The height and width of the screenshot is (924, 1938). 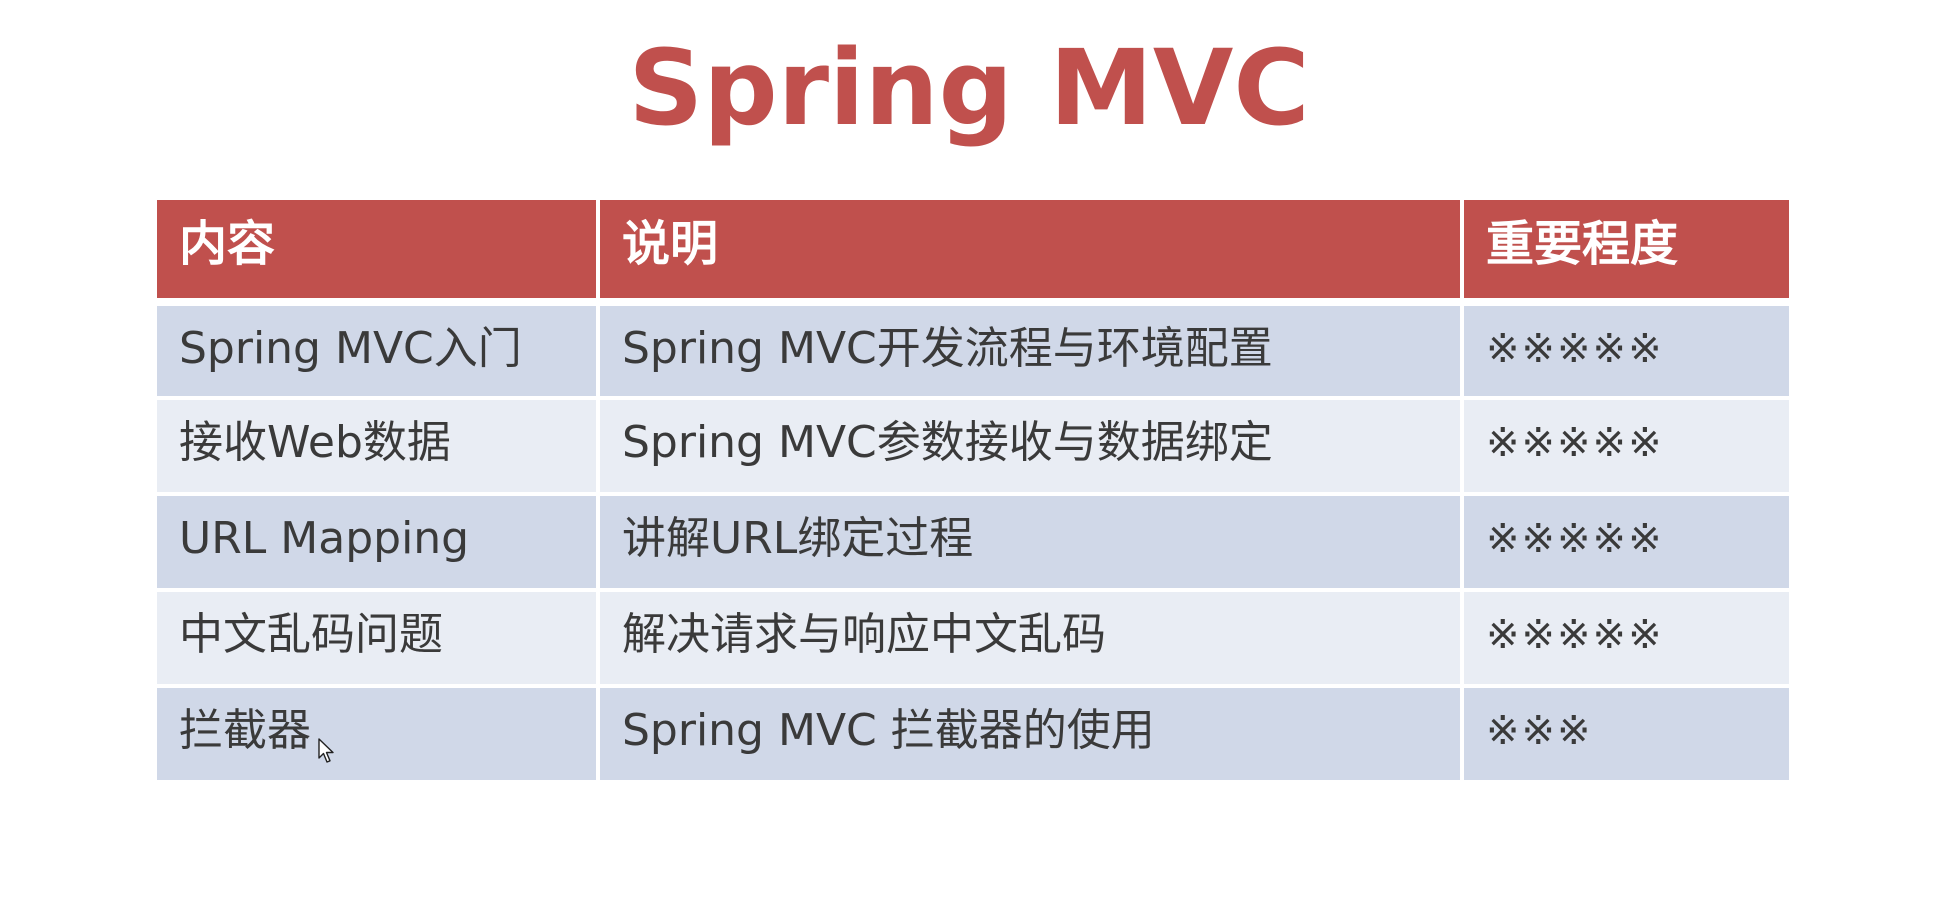 I want to click on cell-importance: ※※※, so click(x=1625, y=735).